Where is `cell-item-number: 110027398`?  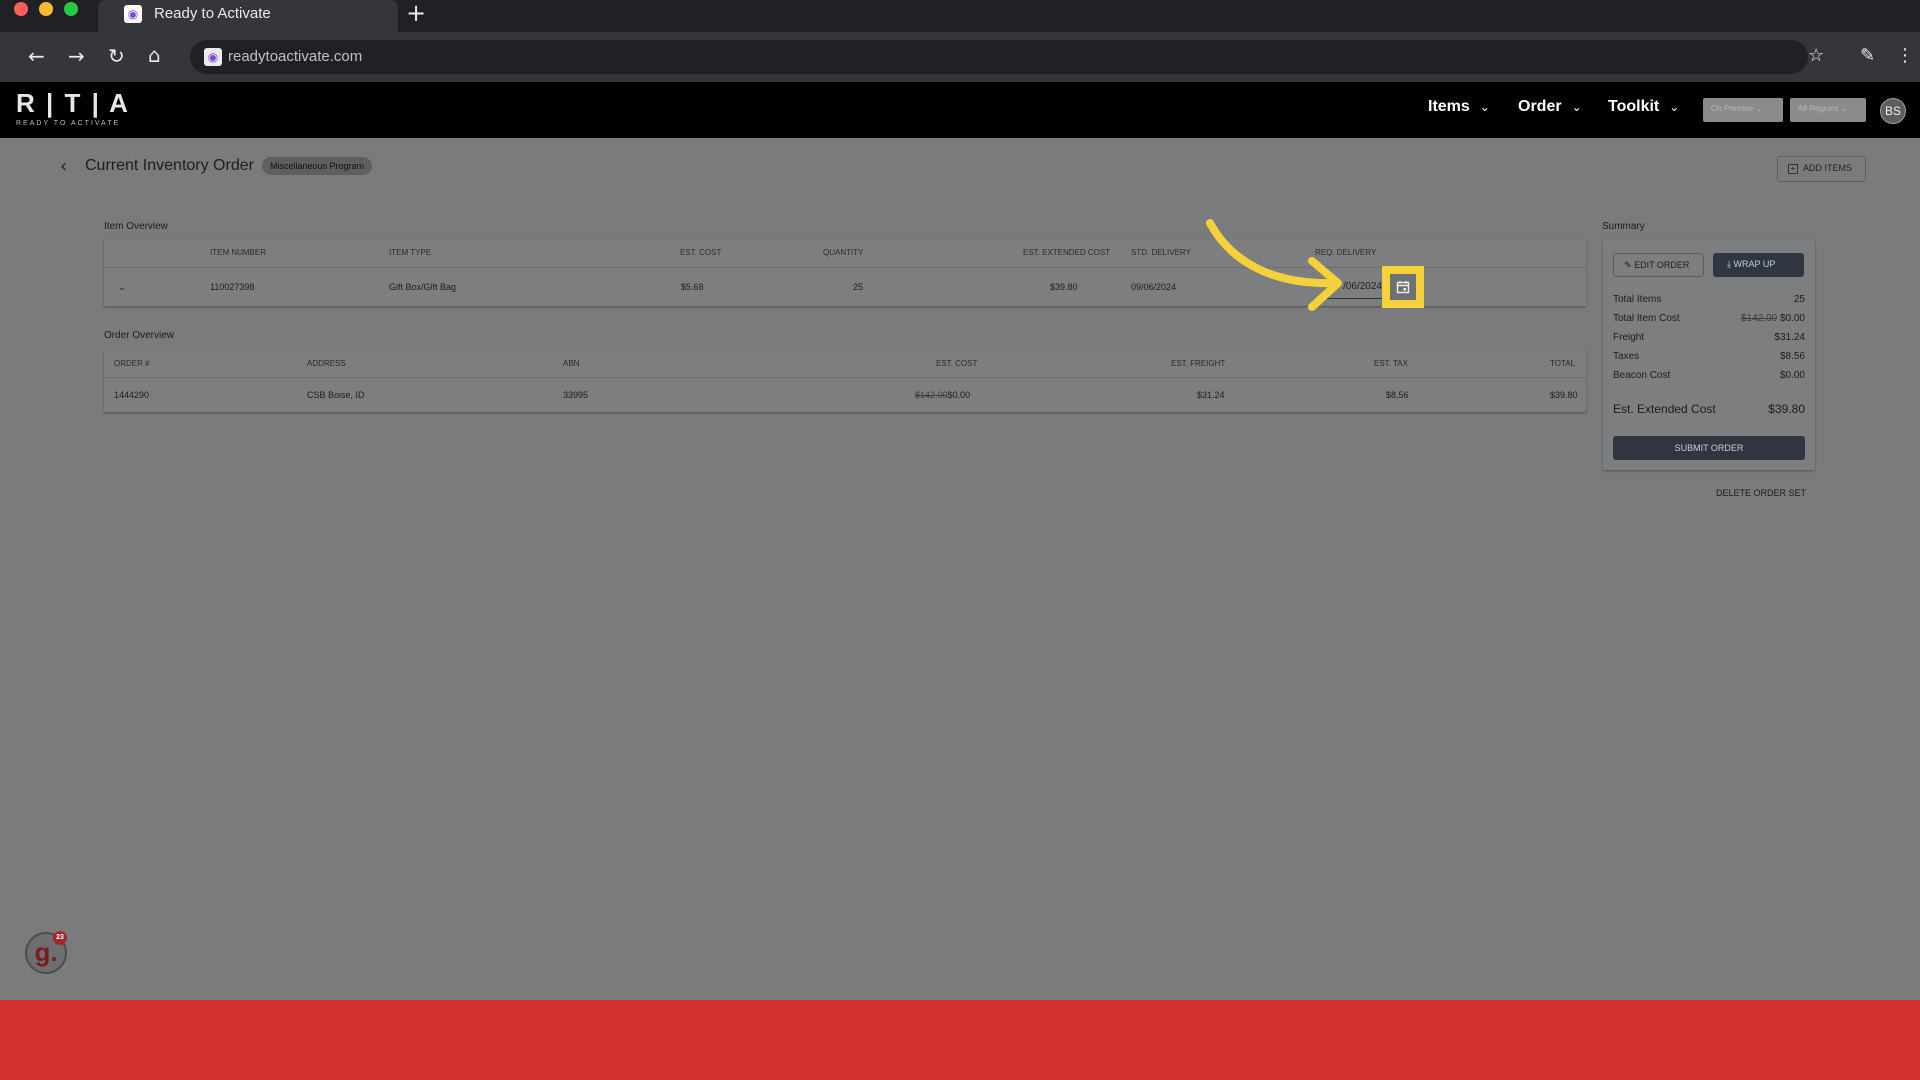
cell-item-number: 110027398 is located at coordinates (232, 287).